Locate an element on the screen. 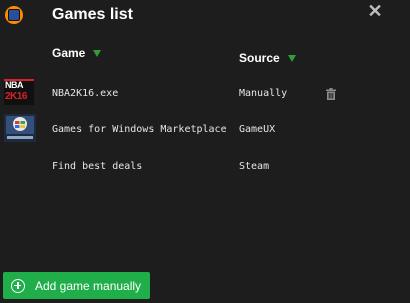  column-header-source: Source is located at coordinates (267, 58).